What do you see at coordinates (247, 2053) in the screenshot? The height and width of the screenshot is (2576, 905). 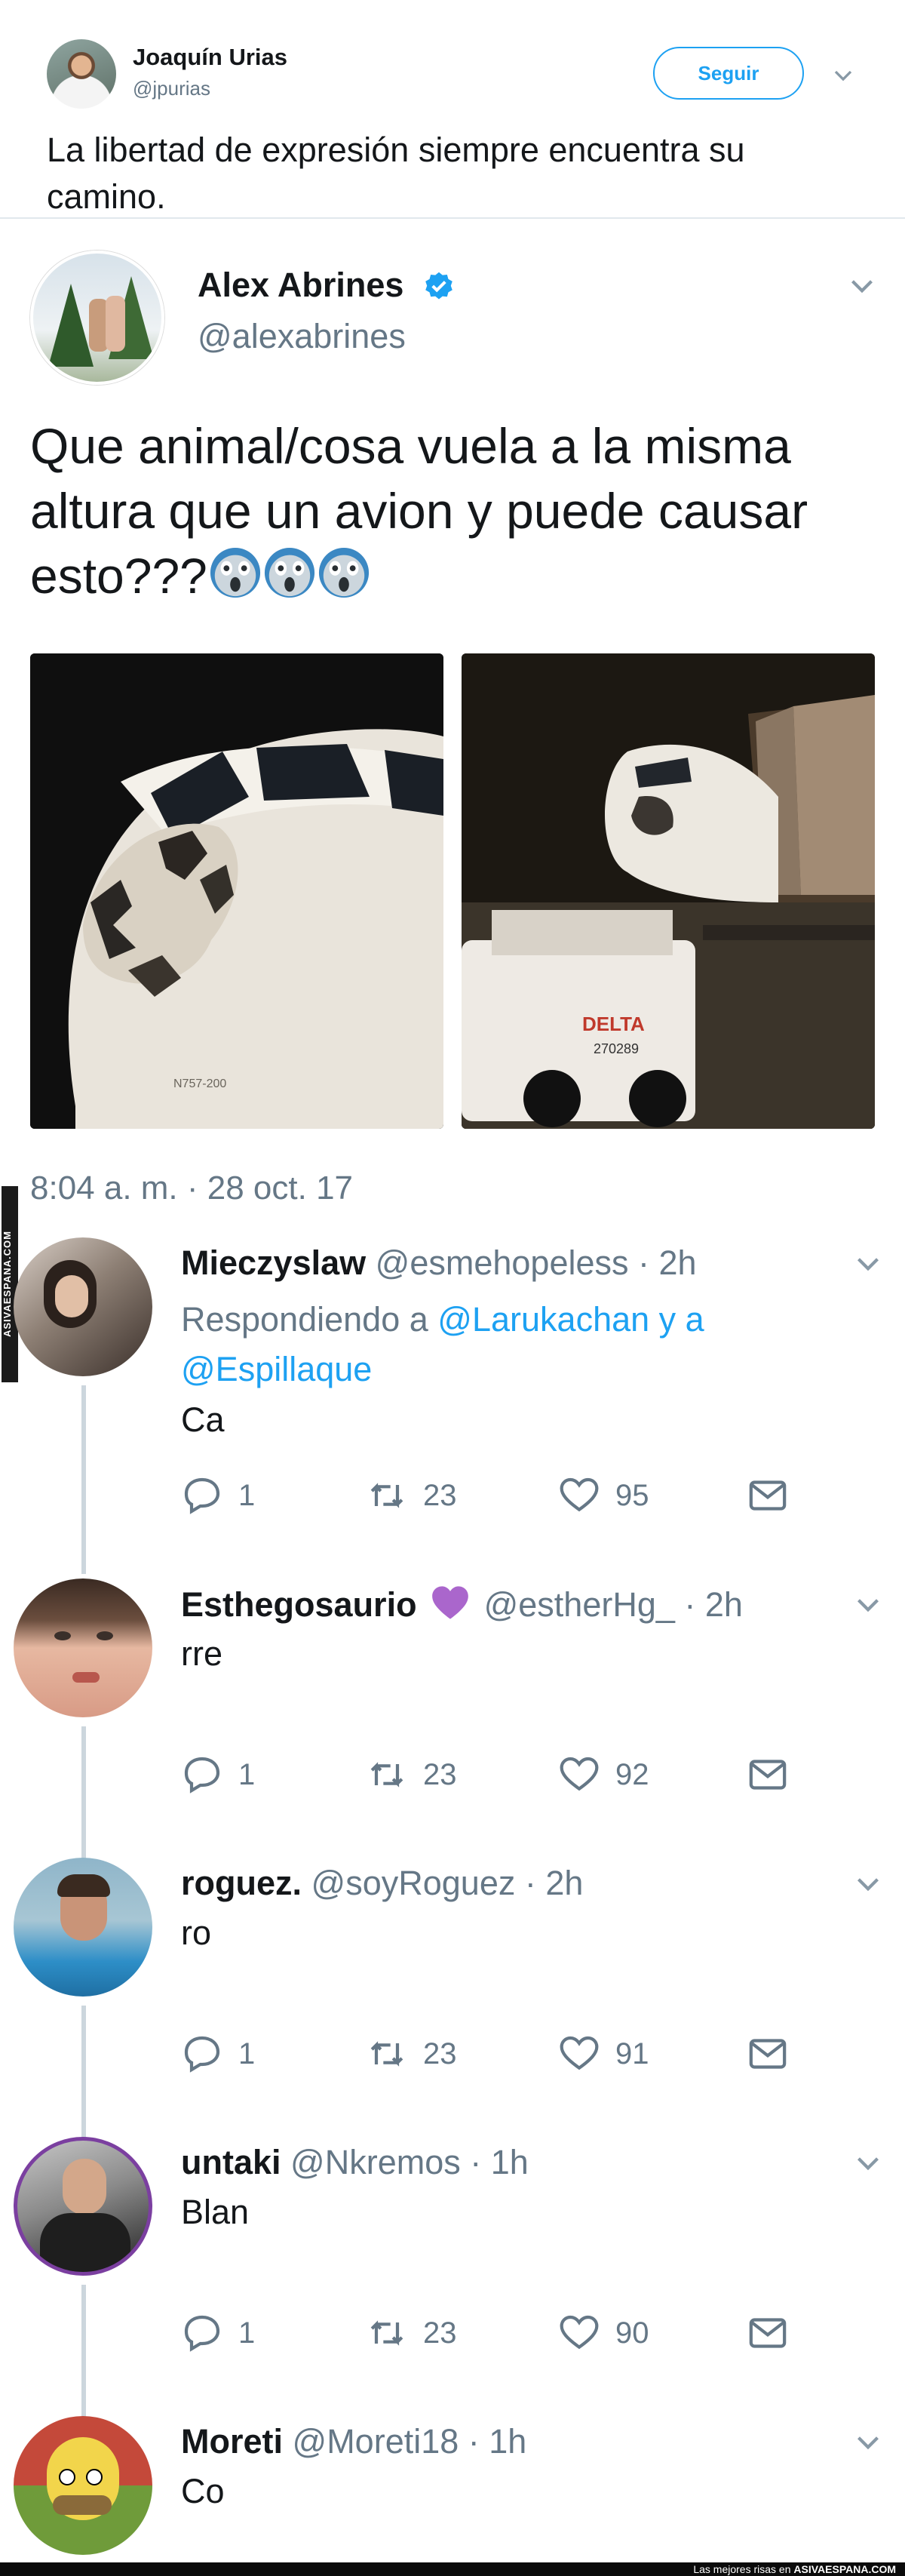 I see `reply-count: 1` at bounding box center [247, 2053].